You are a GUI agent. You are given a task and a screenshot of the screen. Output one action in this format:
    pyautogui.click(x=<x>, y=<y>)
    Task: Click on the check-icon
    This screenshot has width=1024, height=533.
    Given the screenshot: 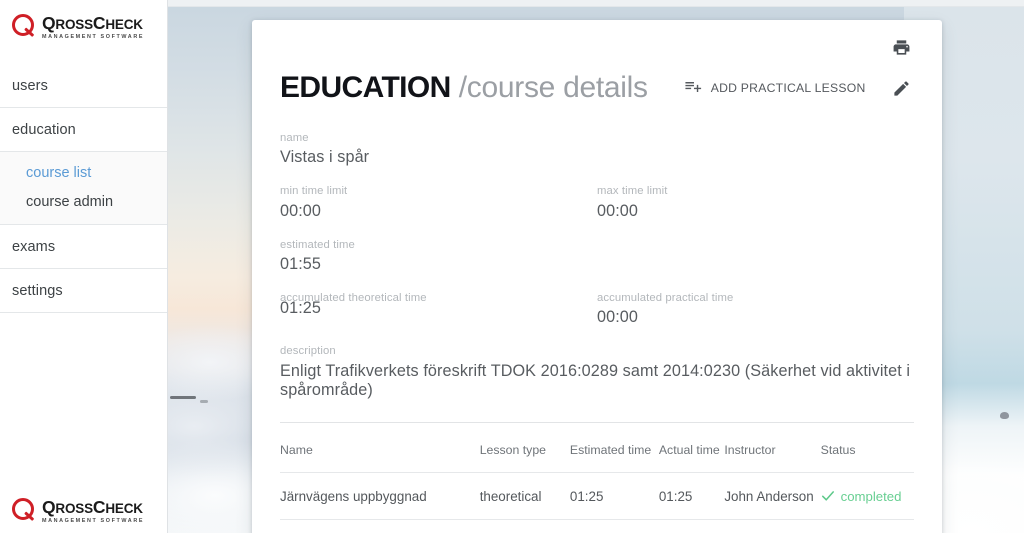 What is the action you would take?
    pyautogui.click(x=827, y=496)
    